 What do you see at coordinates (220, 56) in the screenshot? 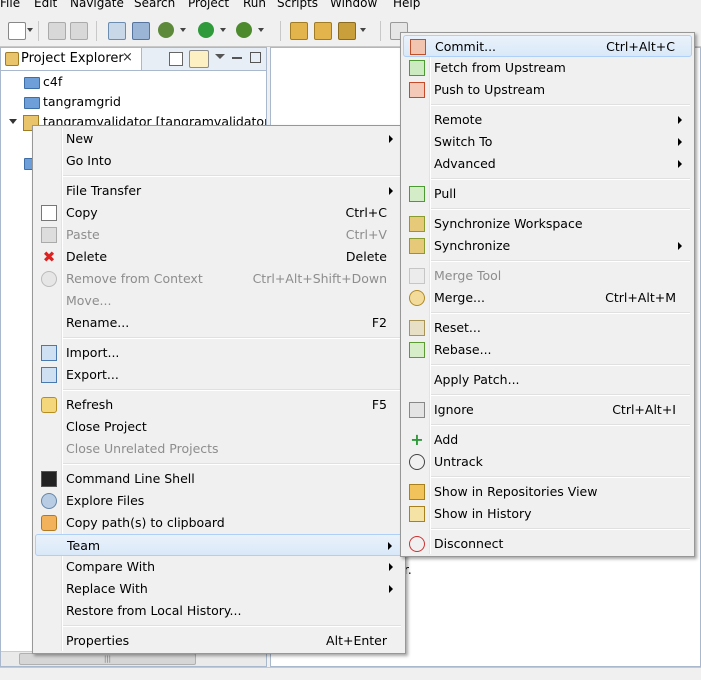
I see `view-menu-icon` at bounding box center [220, 56].